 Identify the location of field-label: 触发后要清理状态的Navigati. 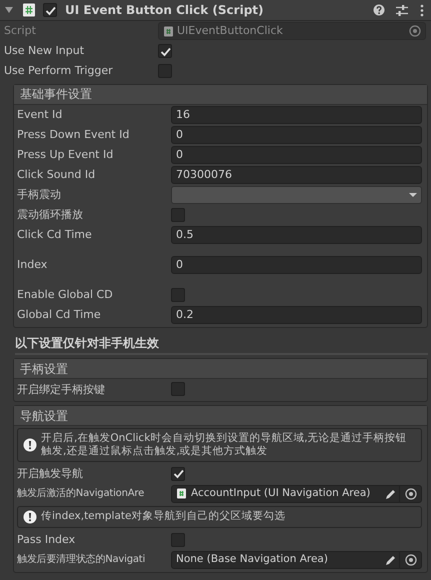
(81, 560).